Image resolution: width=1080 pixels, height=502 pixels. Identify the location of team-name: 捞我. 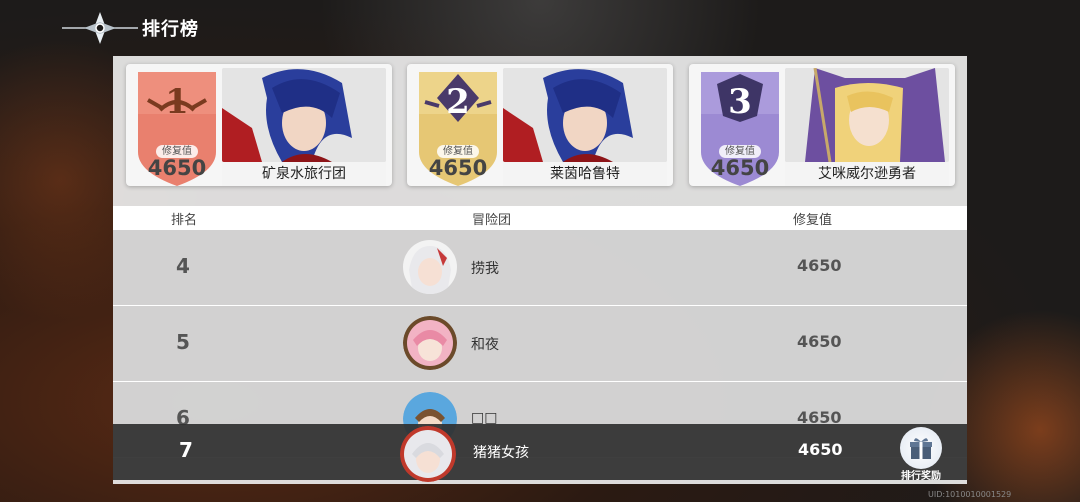
(485, 269).